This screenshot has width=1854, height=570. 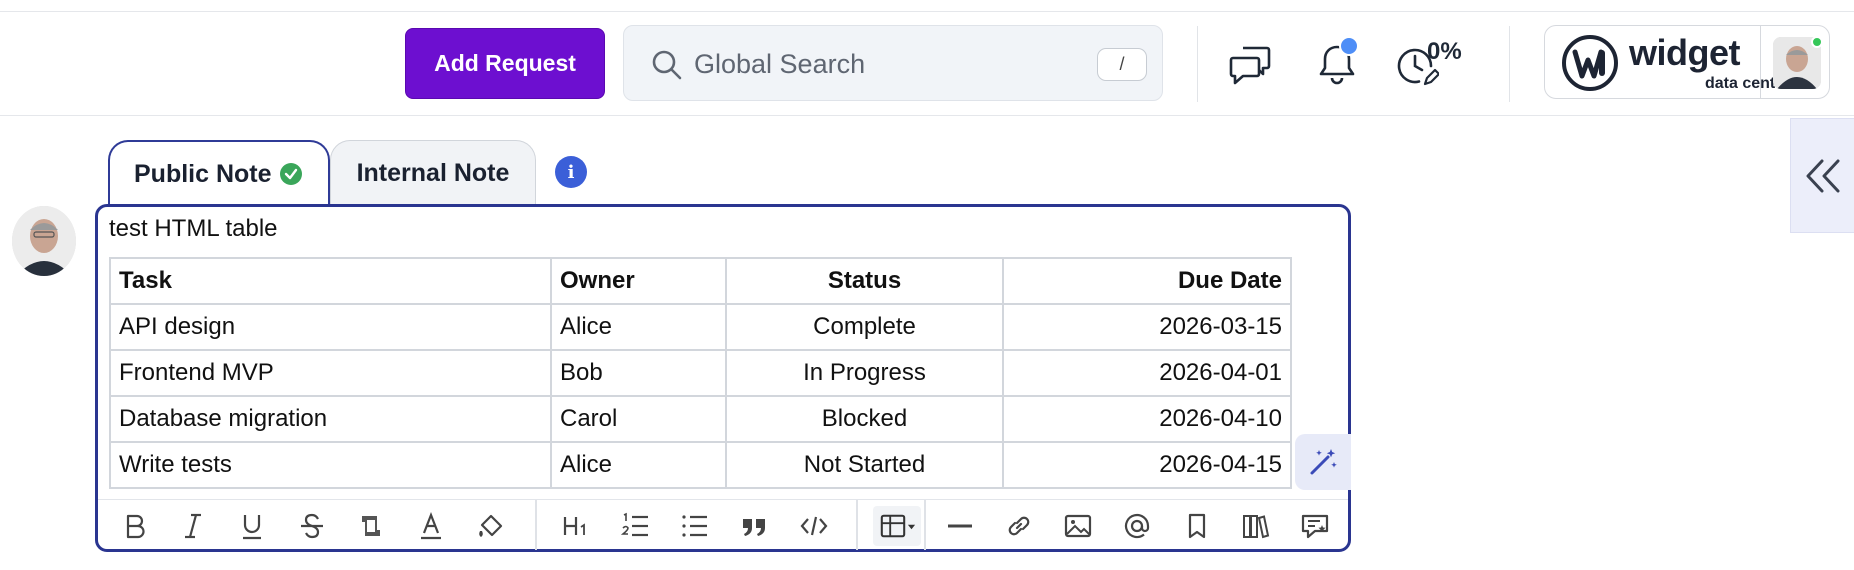 I want to click on notification-badge, so click(x=1349, y=46).